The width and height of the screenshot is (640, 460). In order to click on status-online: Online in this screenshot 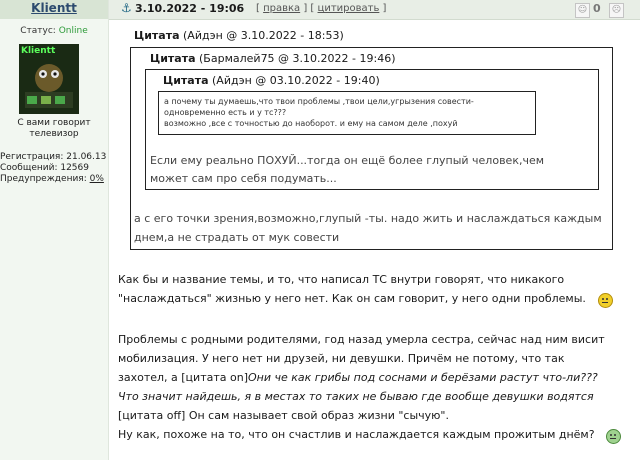, I will do `click(73, 31)`.